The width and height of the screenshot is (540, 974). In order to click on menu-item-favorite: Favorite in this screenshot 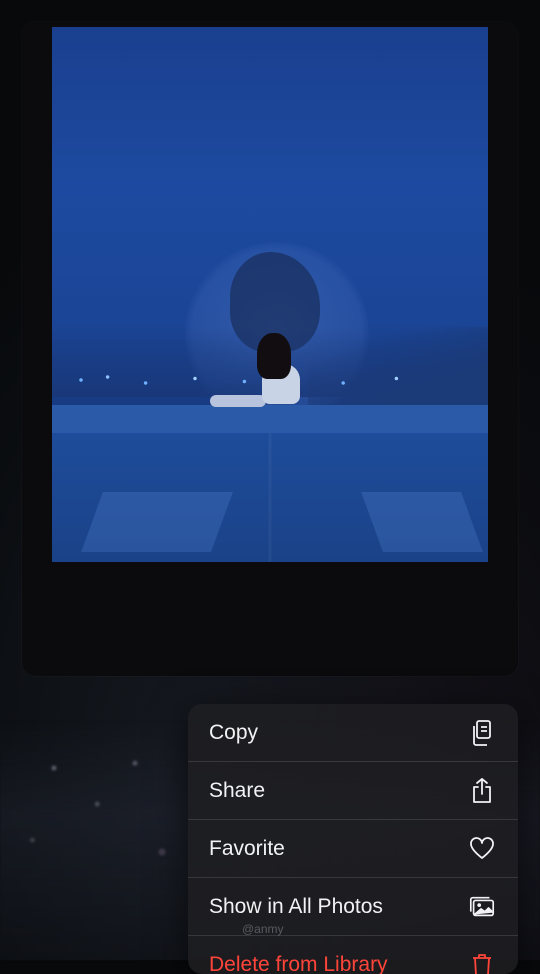, I will do `click(353, 849)`.